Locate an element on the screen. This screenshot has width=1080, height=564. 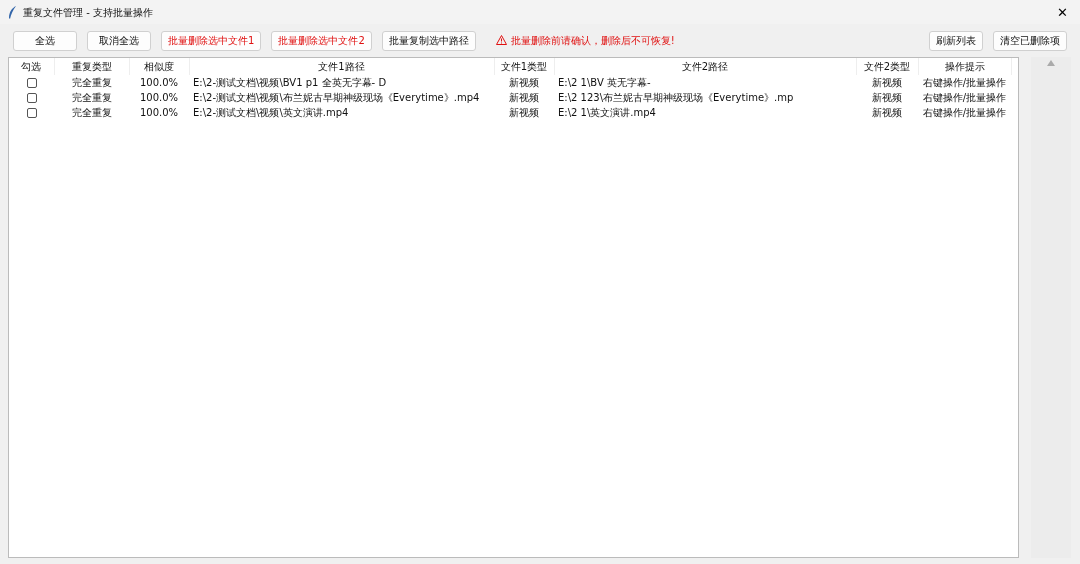
table-cell: E:\2 1\BV 英无字幕- is located at coordinates (604, 82).